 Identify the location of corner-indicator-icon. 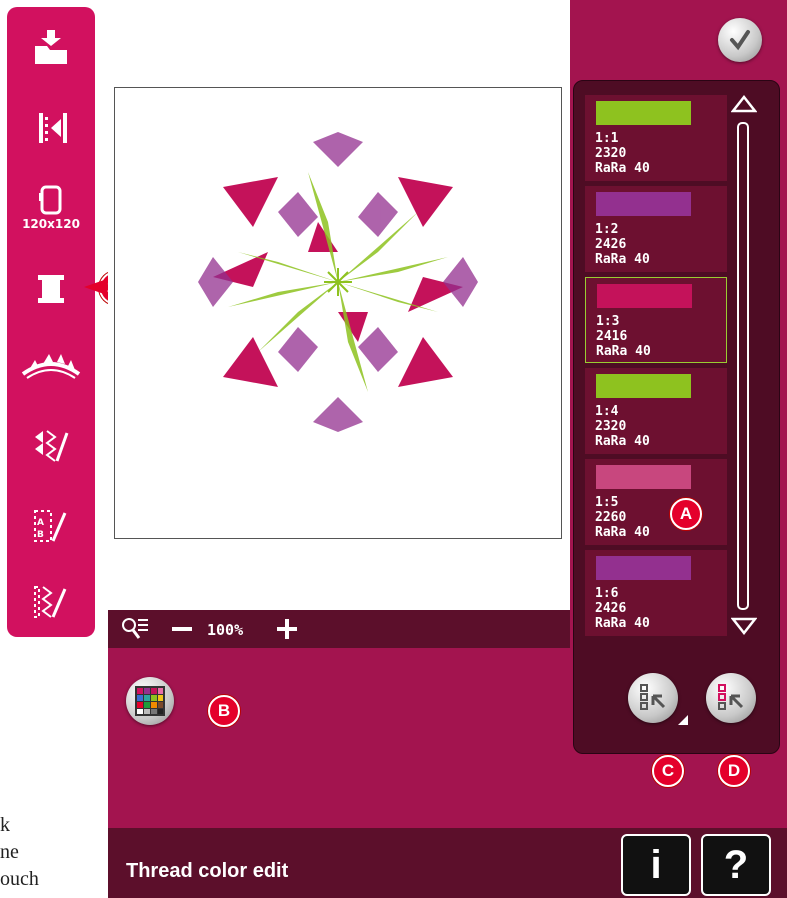
(683, 720).